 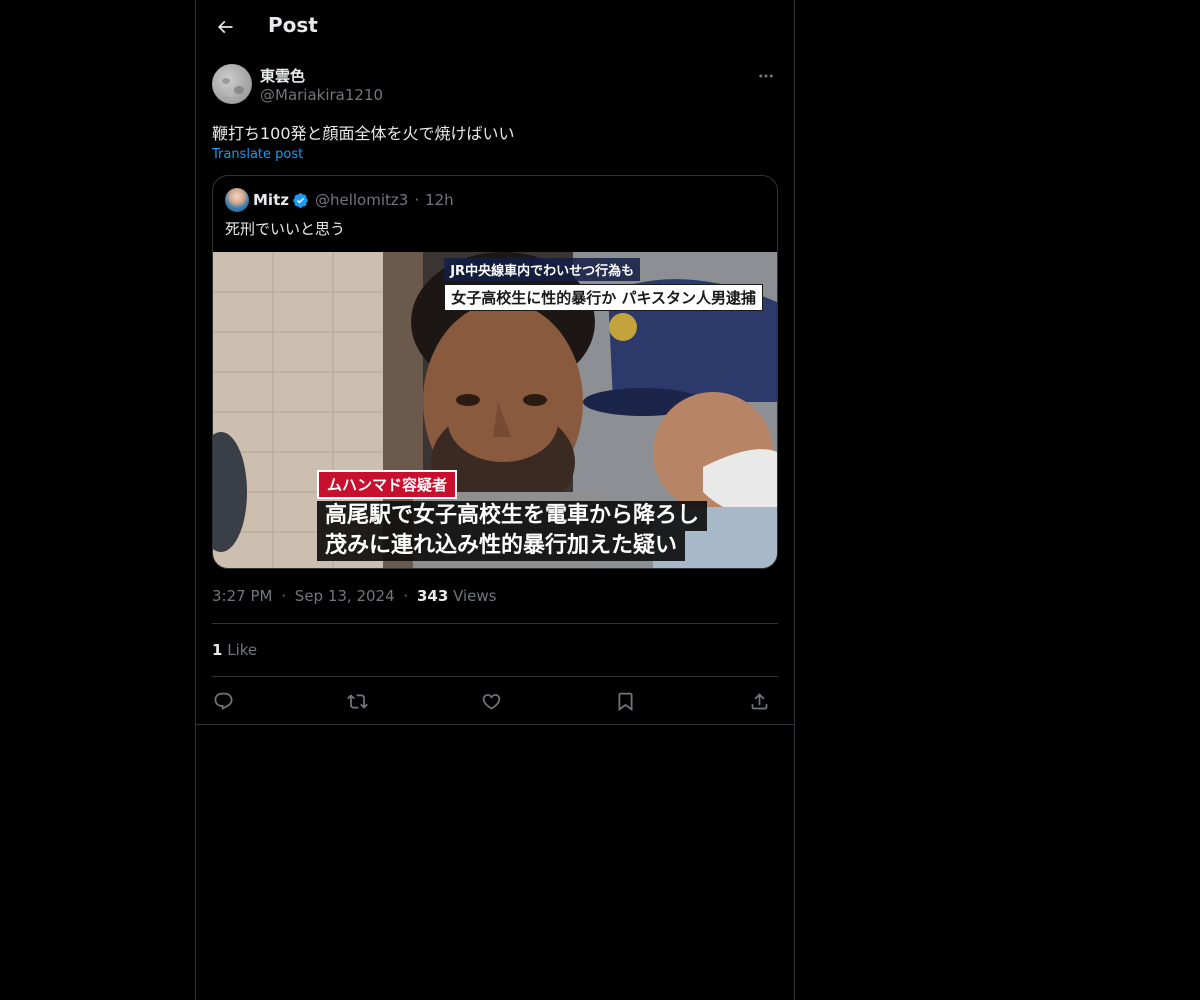 I want to click on more-horizontal-icon, so click(x=766, y=76).